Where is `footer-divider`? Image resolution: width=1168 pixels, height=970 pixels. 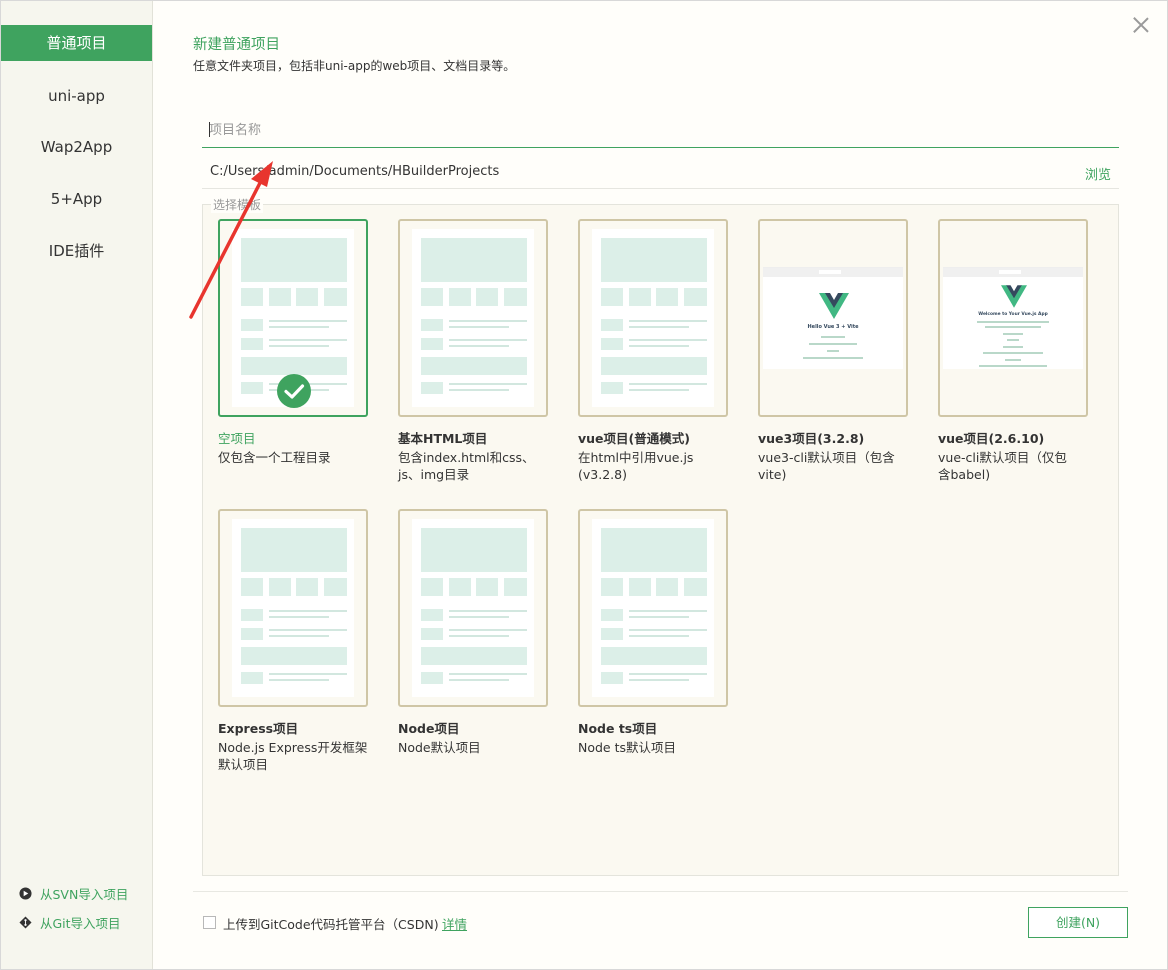
footer-divider is located at coordinates (660, 891).